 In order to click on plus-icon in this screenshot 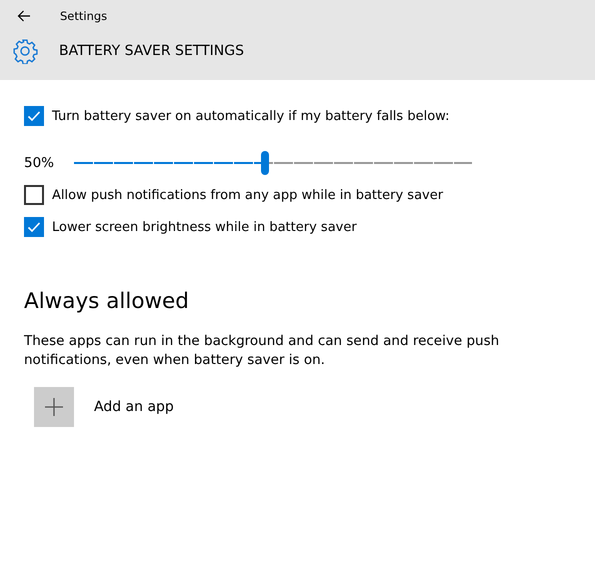, I will do `click(54, 407)`.